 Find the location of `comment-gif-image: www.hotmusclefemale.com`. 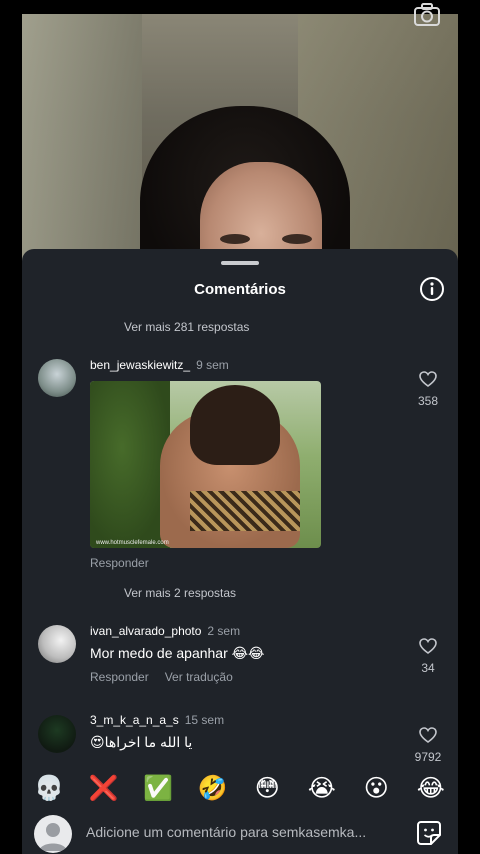

comment-gif-image: www.hotmusclefemale.com is located at coordinates (205, 464).